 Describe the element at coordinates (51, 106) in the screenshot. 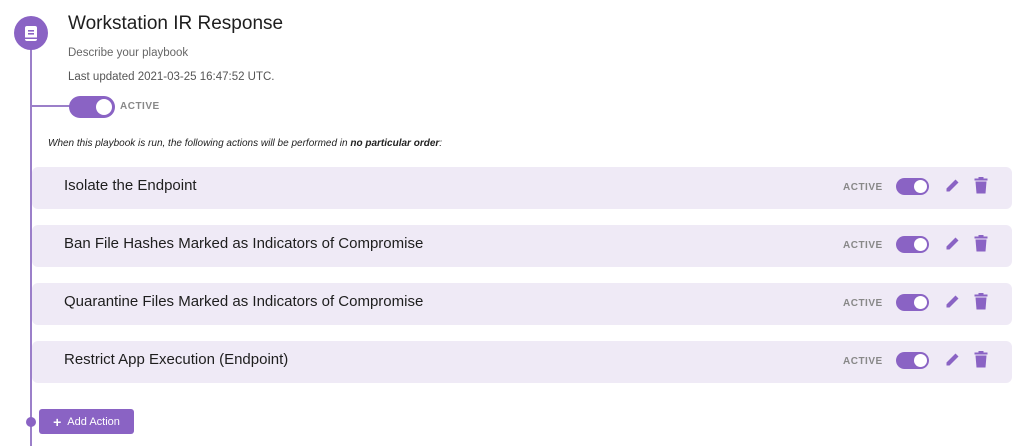

I see `timeline-branch` at that location.